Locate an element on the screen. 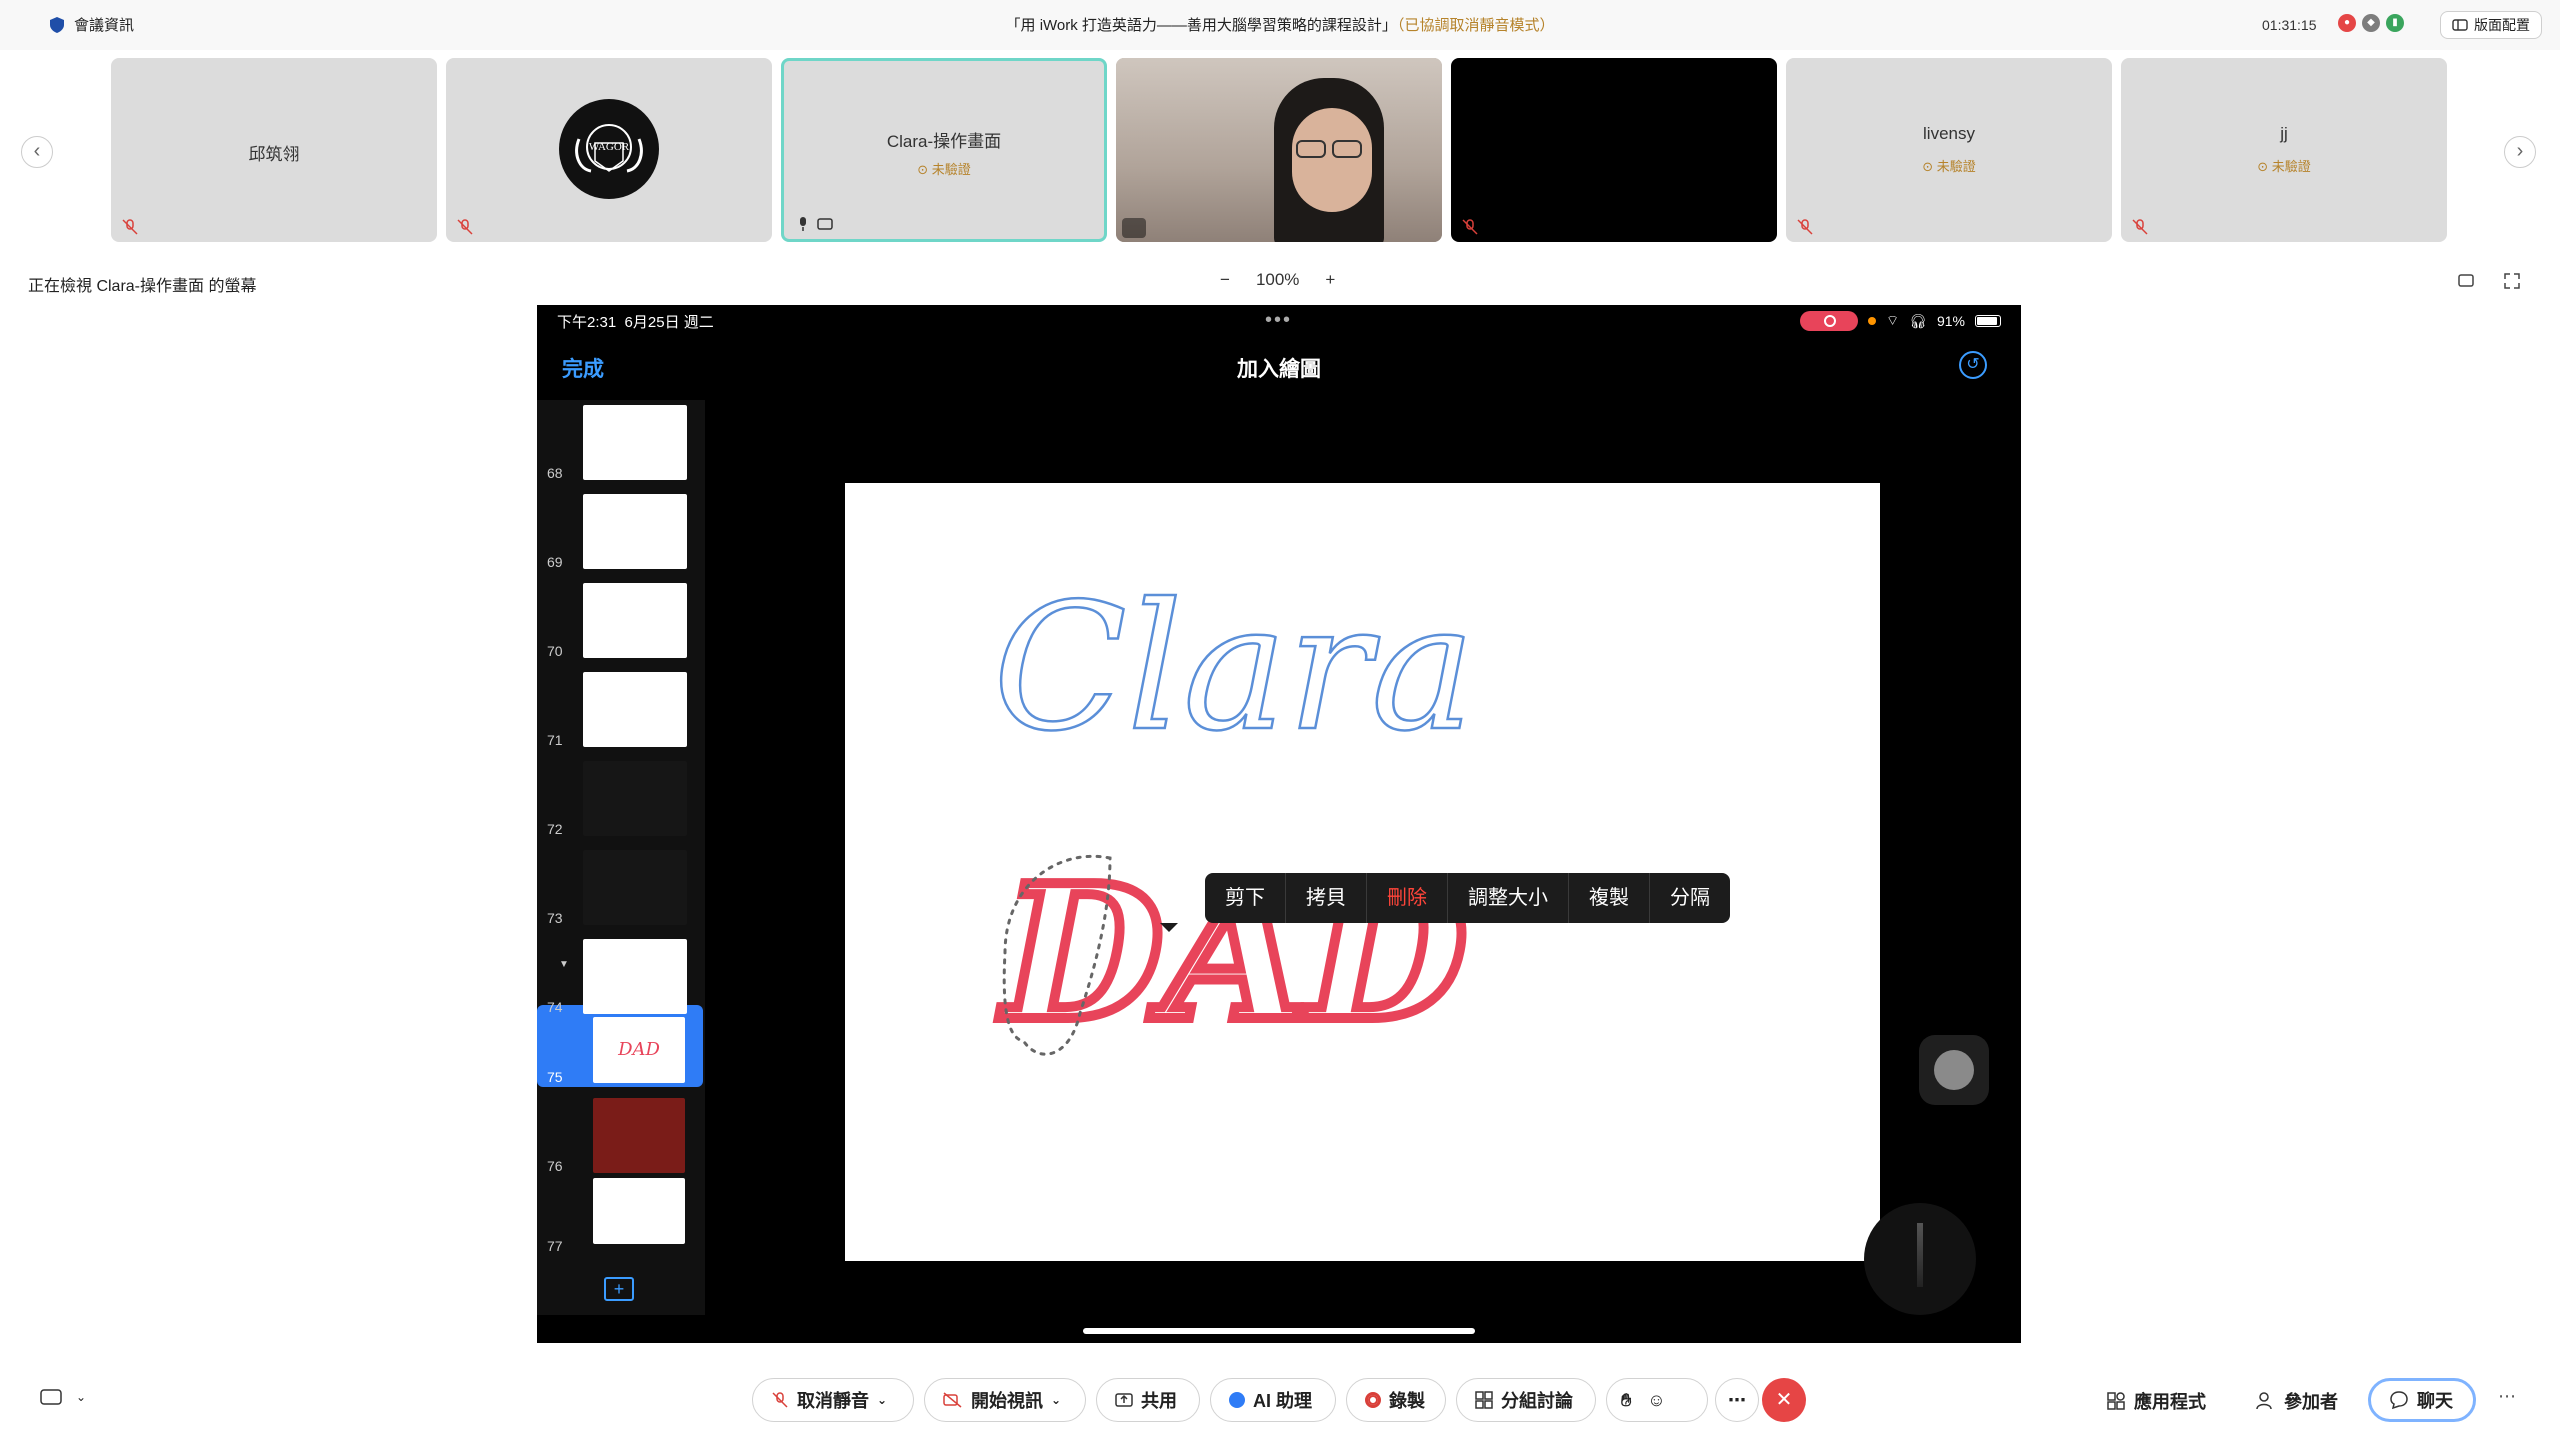 This screenshot has width=2560, height=1440. breakout-button: 分組討論 is located at coordinates (1526, 1400).